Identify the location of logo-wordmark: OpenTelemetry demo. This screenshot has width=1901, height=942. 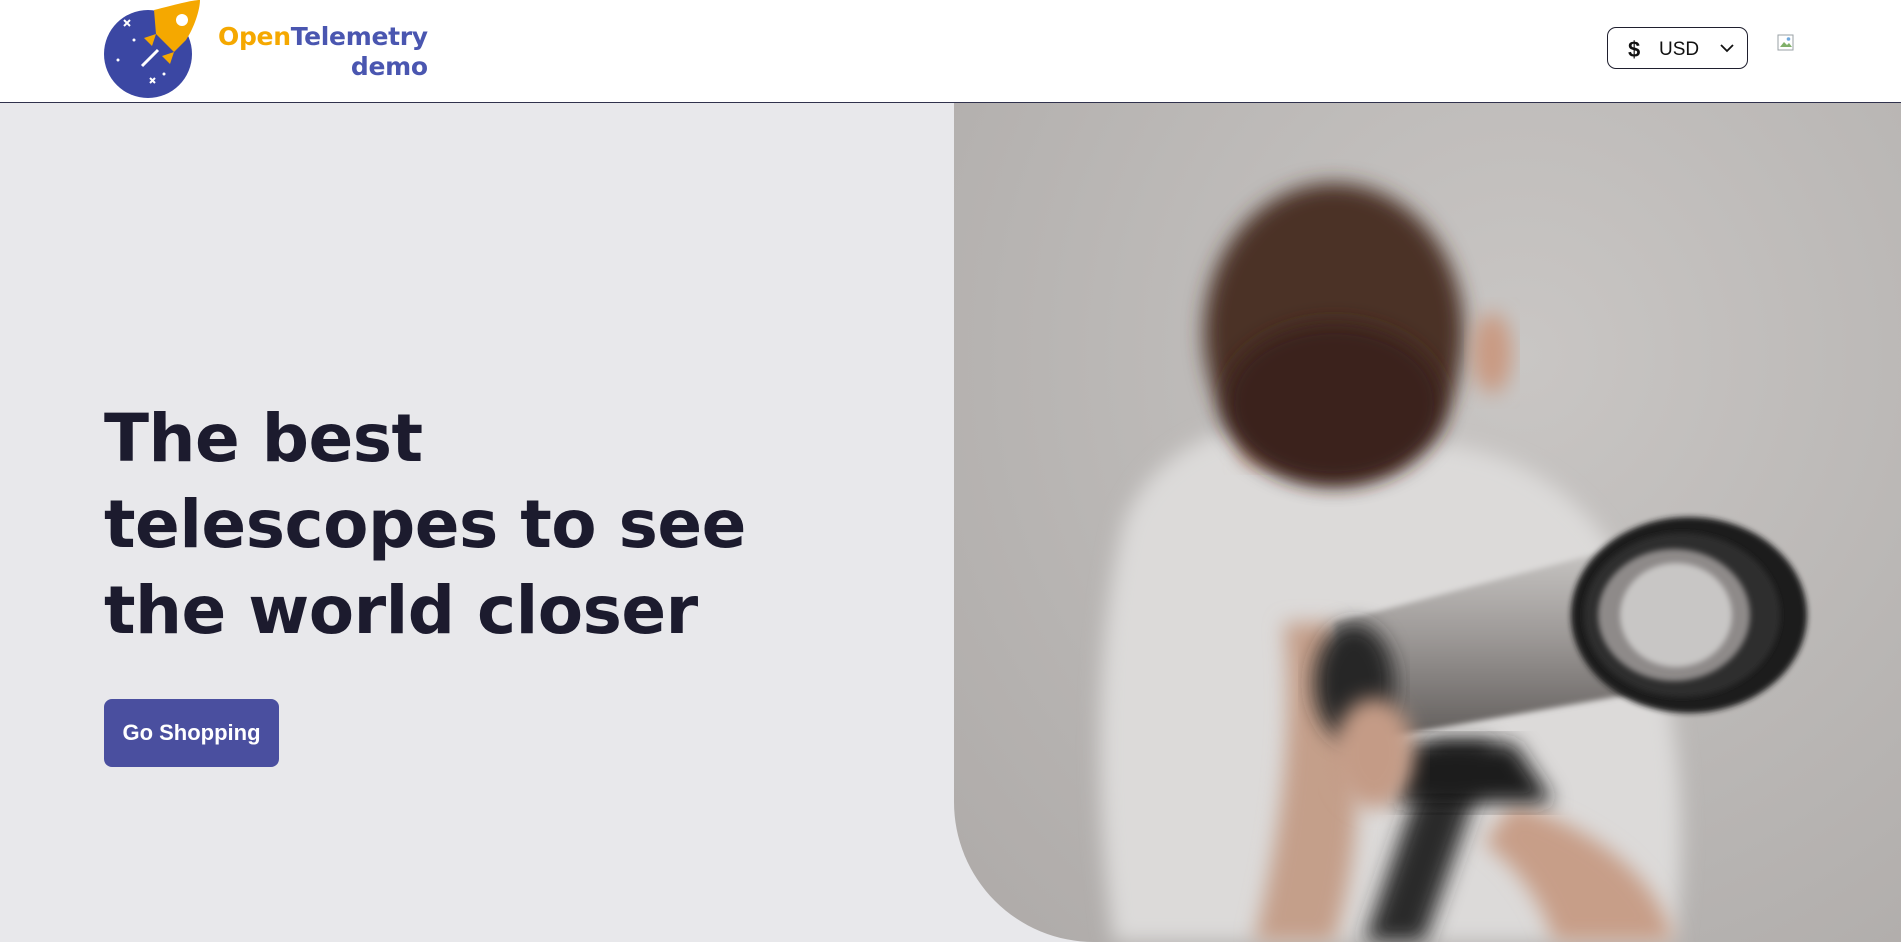
(323, 52).